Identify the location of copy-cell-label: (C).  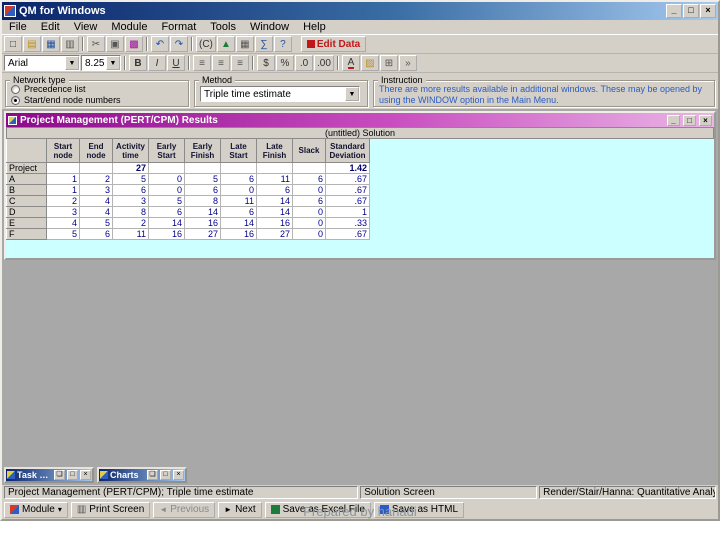
(206, 44).